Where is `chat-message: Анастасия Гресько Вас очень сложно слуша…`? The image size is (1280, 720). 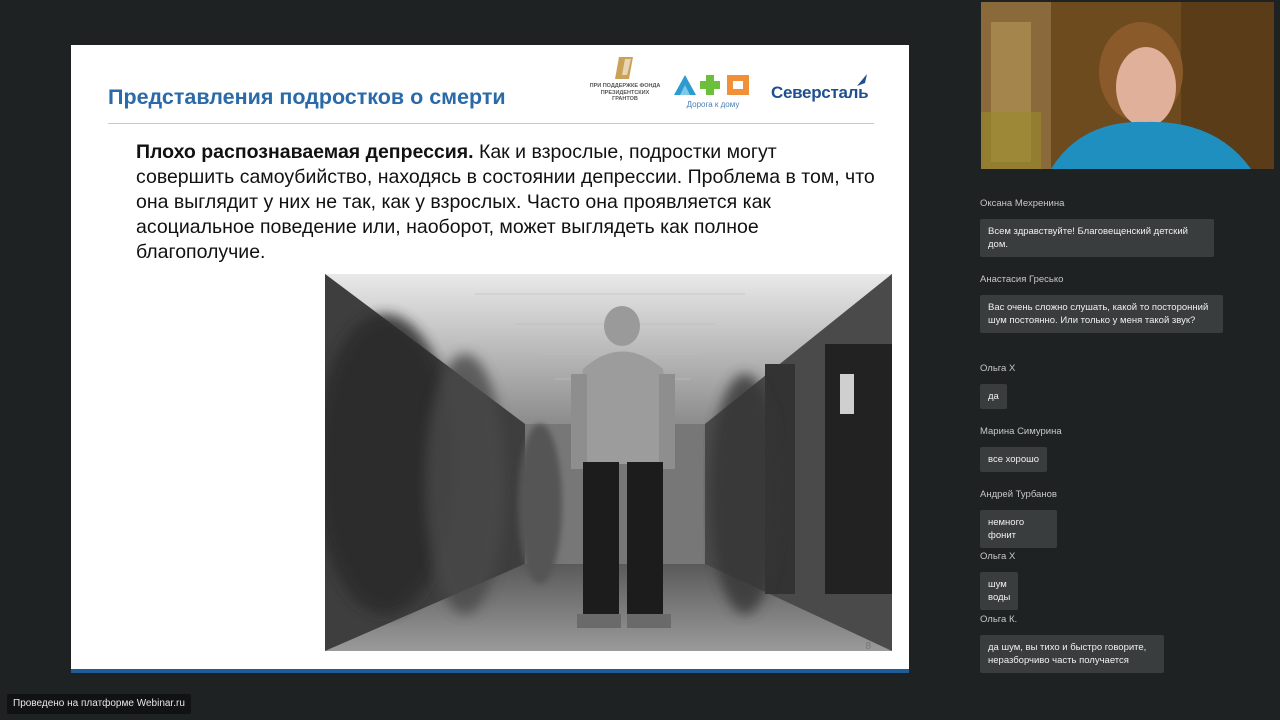 chat-message: Анастасия Гресько Вас очень сложно слуша… is located at coordinates (1101, 303).